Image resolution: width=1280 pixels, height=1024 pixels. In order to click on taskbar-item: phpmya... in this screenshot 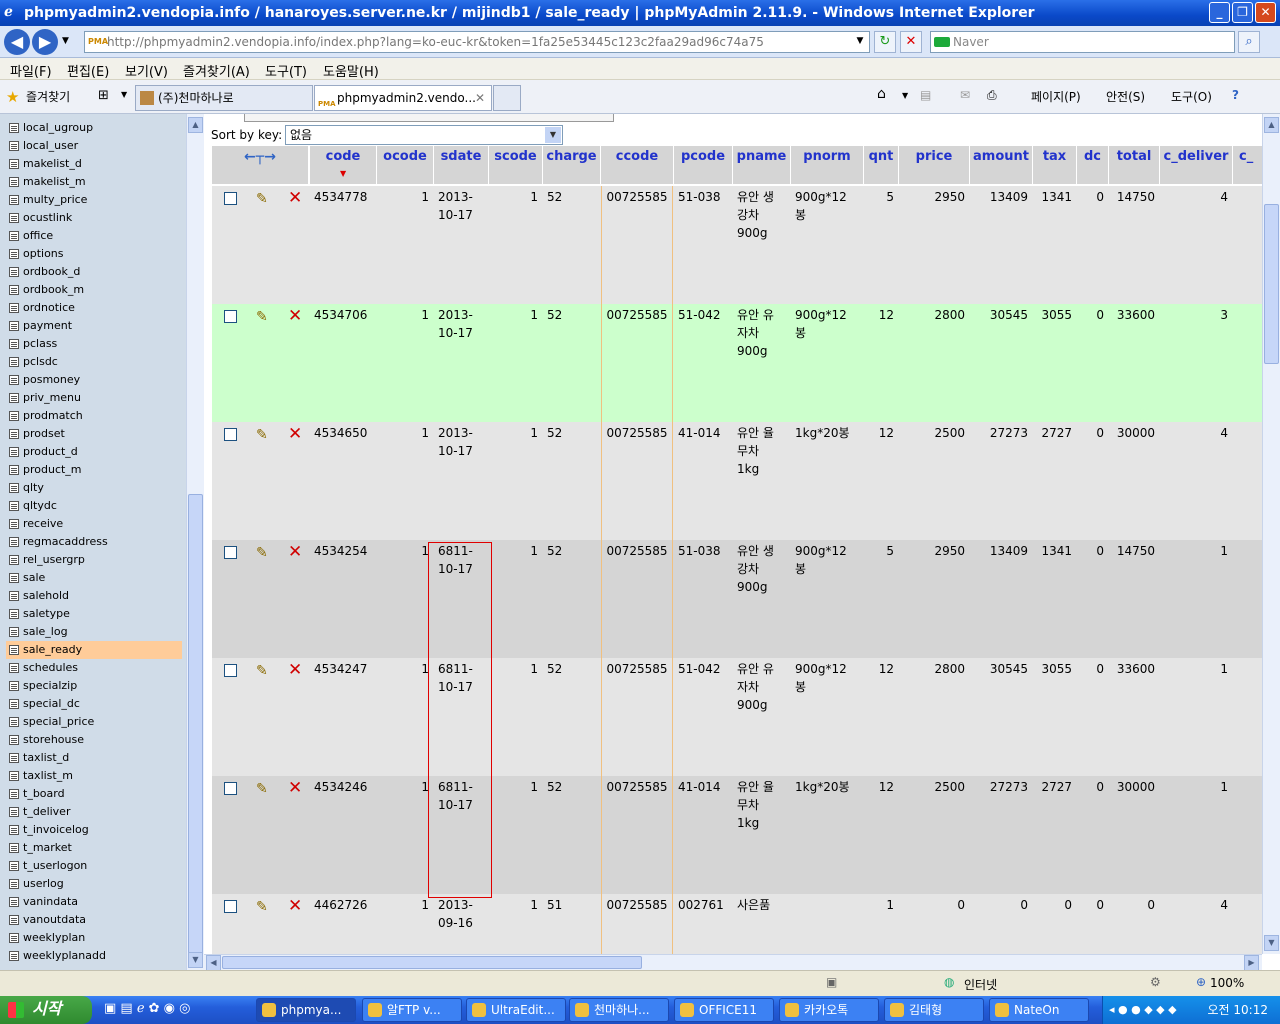, I will do `click(306, 1010)`.